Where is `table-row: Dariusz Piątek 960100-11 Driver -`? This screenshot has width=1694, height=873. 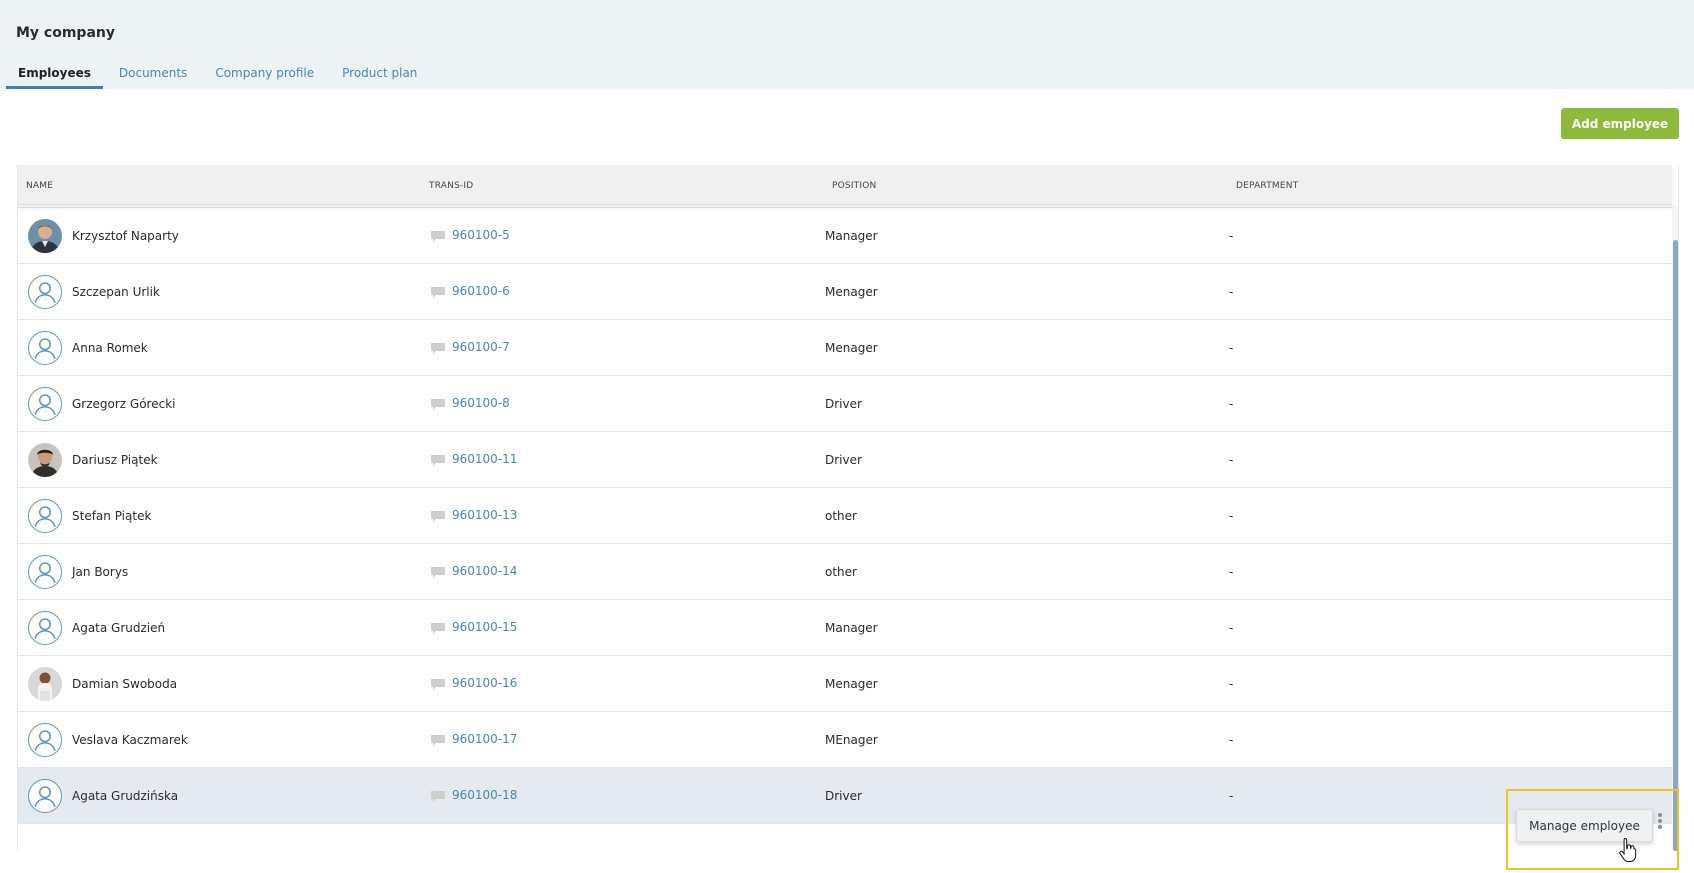 table-row: Dariusz Piątek 960100-11 Driver - is located at coordinates (845, 460).